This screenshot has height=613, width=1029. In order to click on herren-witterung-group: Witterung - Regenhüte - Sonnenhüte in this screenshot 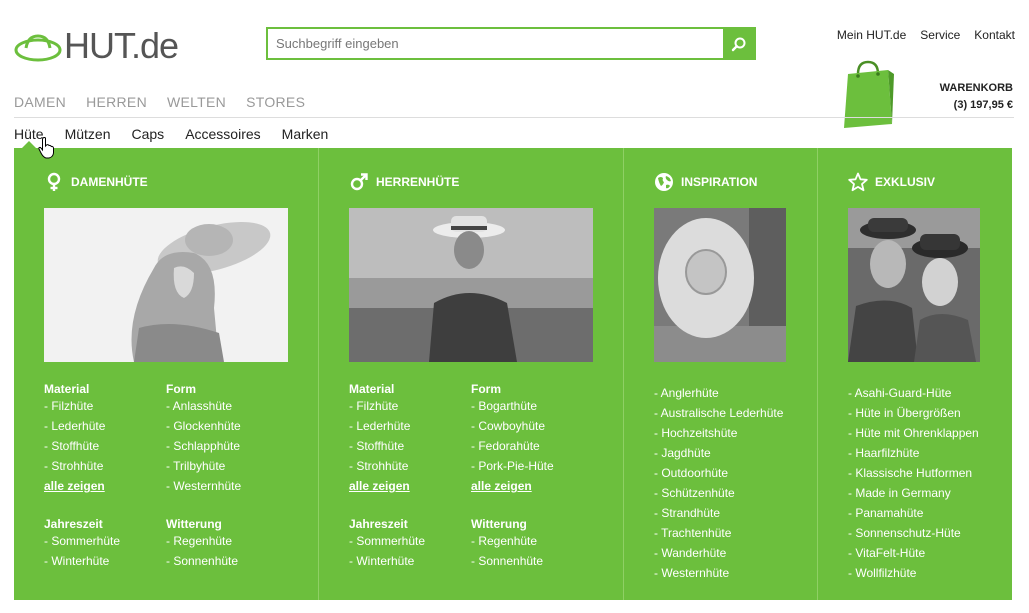, I will do `click(507, 544)`.